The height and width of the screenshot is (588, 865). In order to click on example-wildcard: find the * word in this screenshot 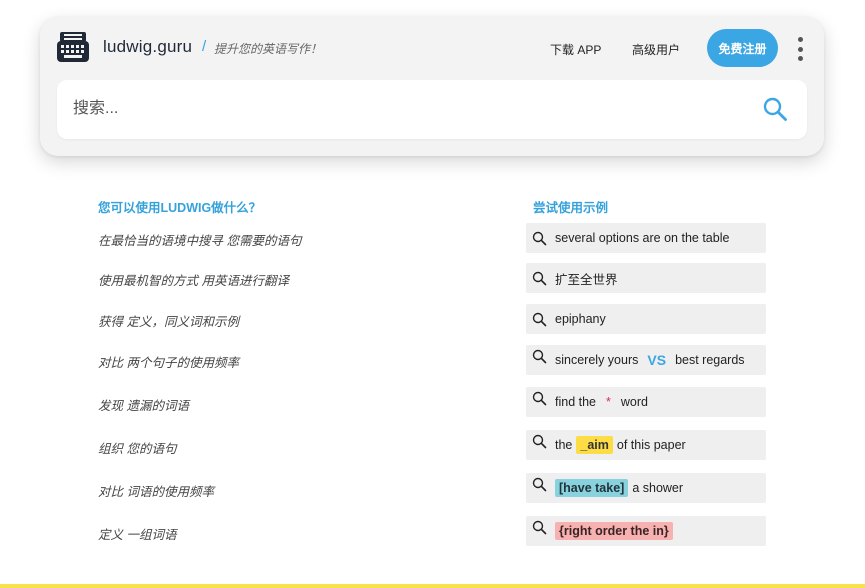, I will do `click(646, 402)`.